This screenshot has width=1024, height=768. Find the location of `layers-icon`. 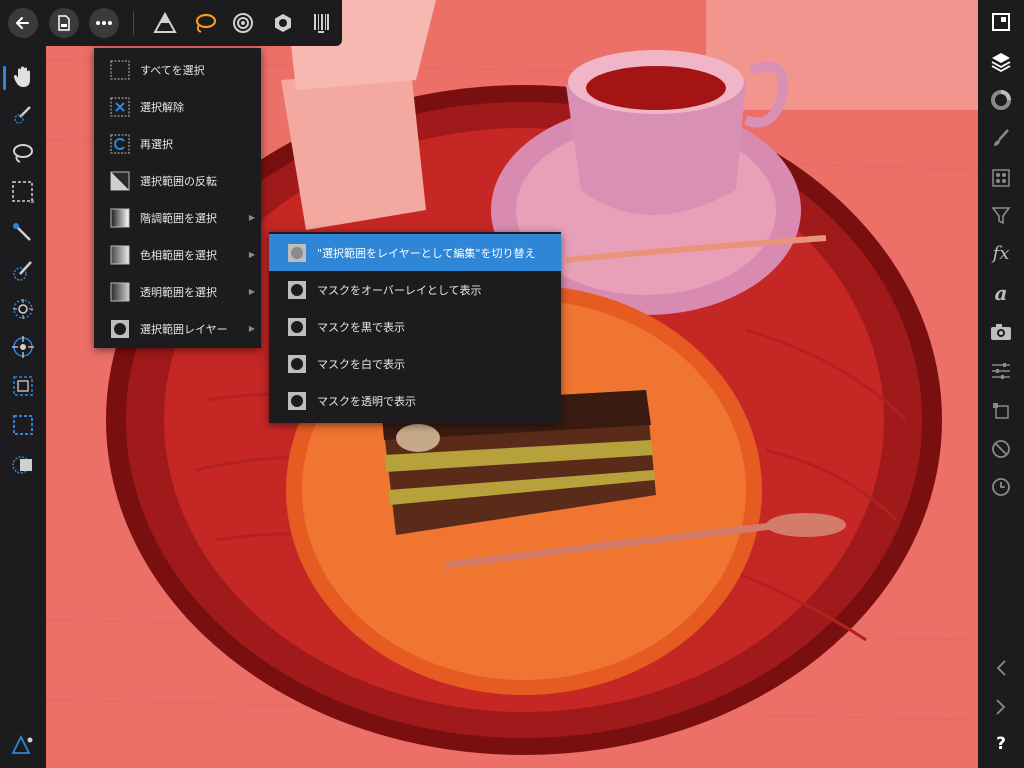

layers-icon is located at coordinates (1001, 62).